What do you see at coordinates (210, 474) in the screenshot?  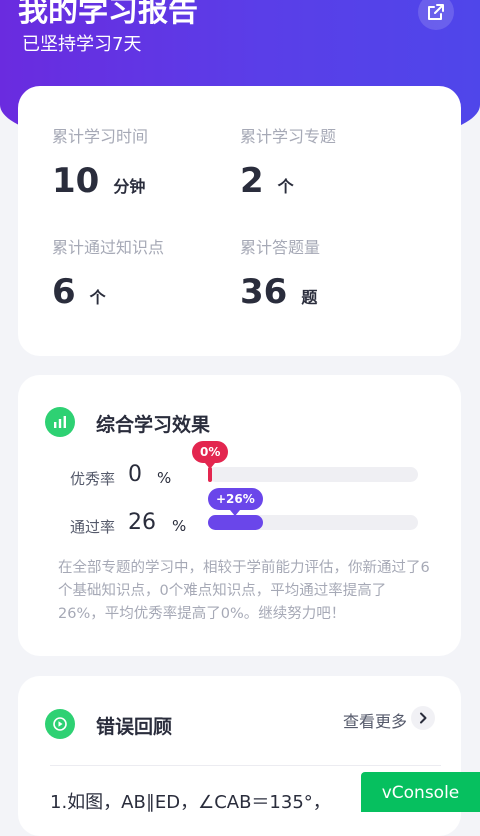 I see `excellence-rate-fill` at bounding box center [210, 474].